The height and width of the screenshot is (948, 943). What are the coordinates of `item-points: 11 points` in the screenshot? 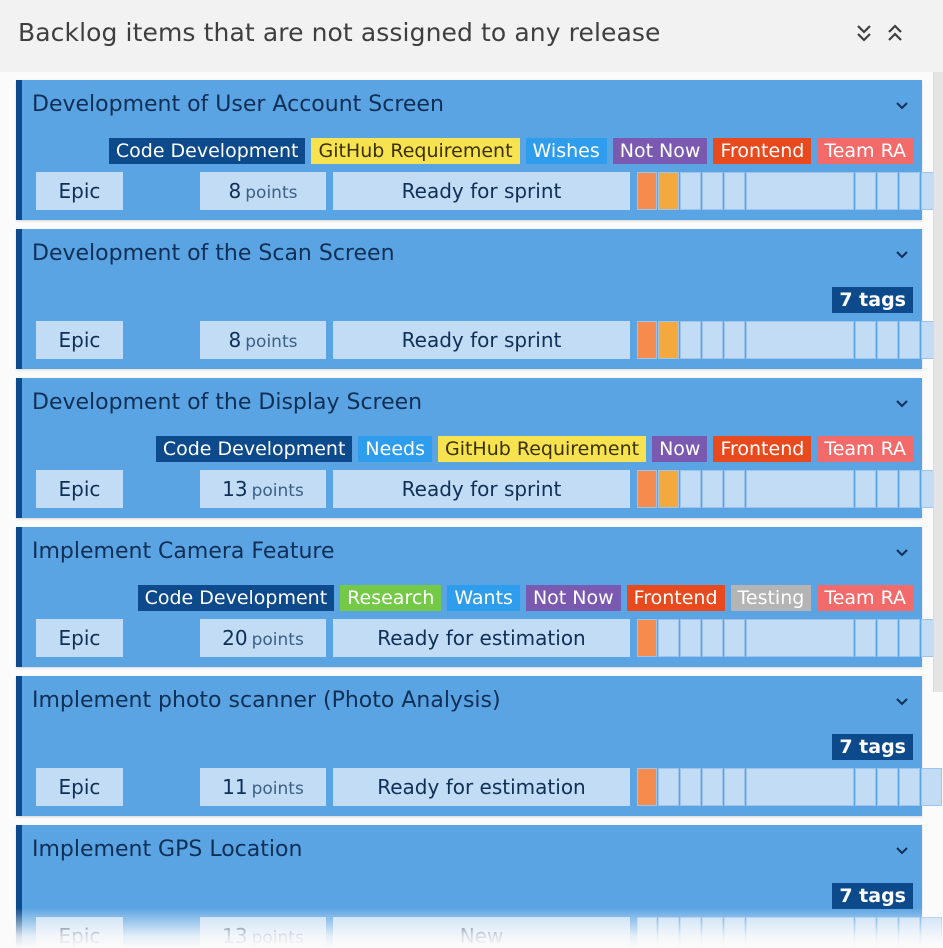 It's located at (263, 787).